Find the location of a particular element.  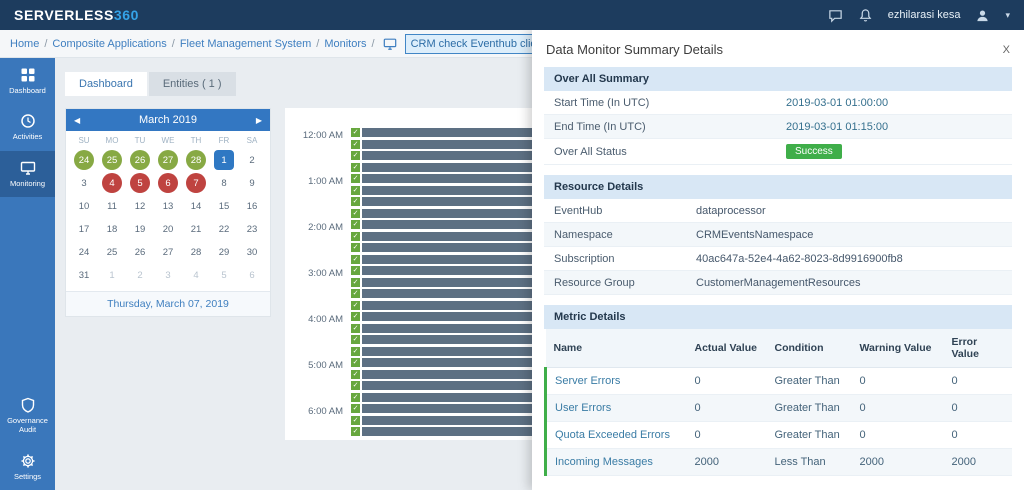

calendar-day: 21 is located at coordinates (196, 229).